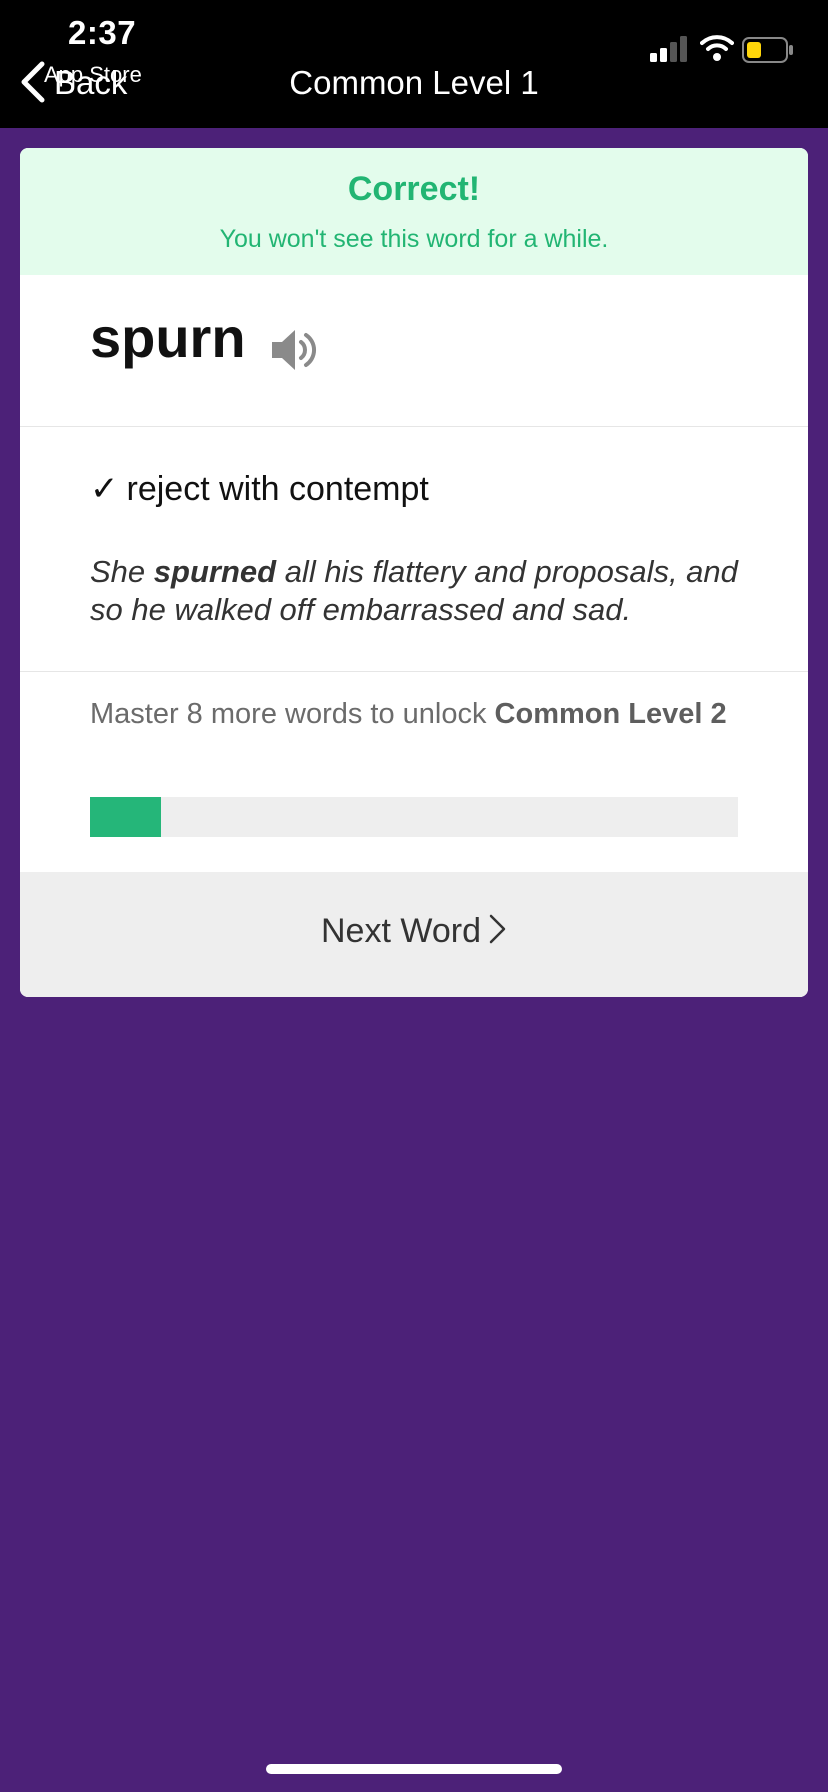 The height and width of the screenshot is (1792, 828). Describe the element at coordinates (610, 714) in the screenshot. I see `unlock-target: Common Level 2` at that location.